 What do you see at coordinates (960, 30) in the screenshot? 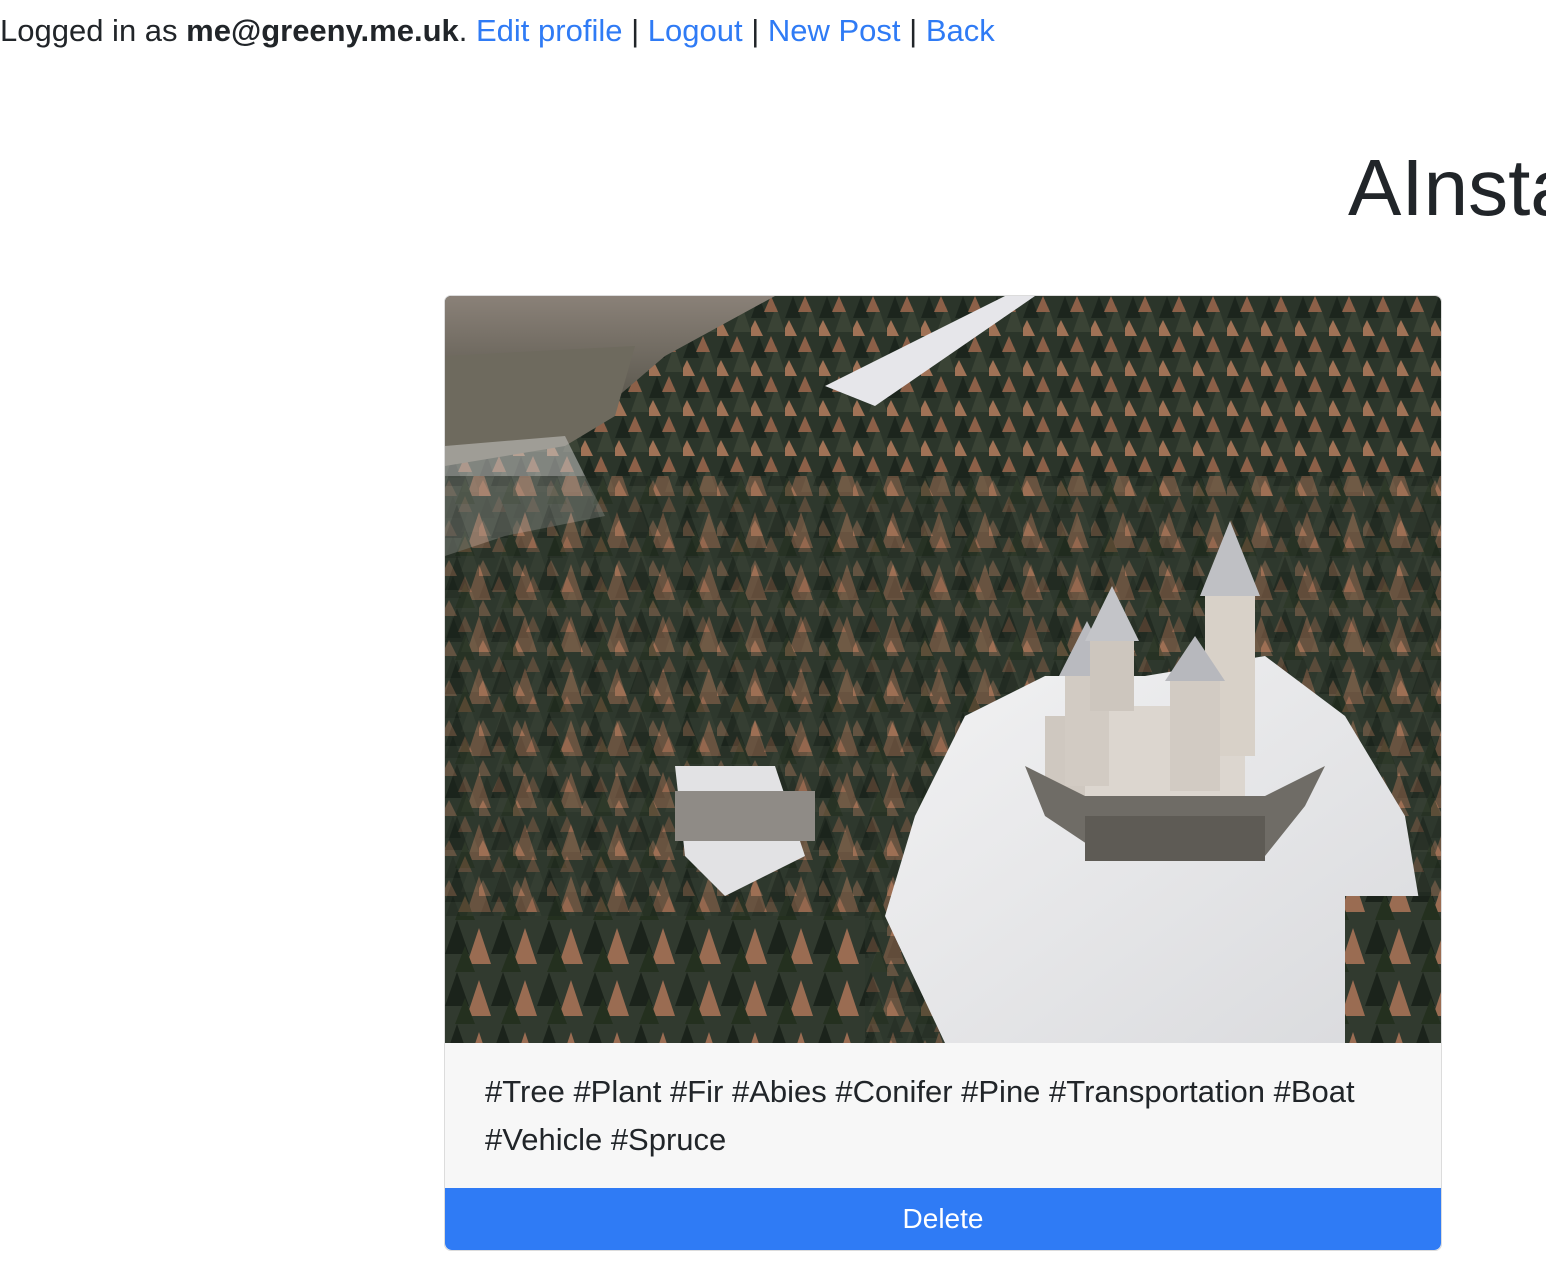
I see `back-link: Back` at bounding box center [960, 30].